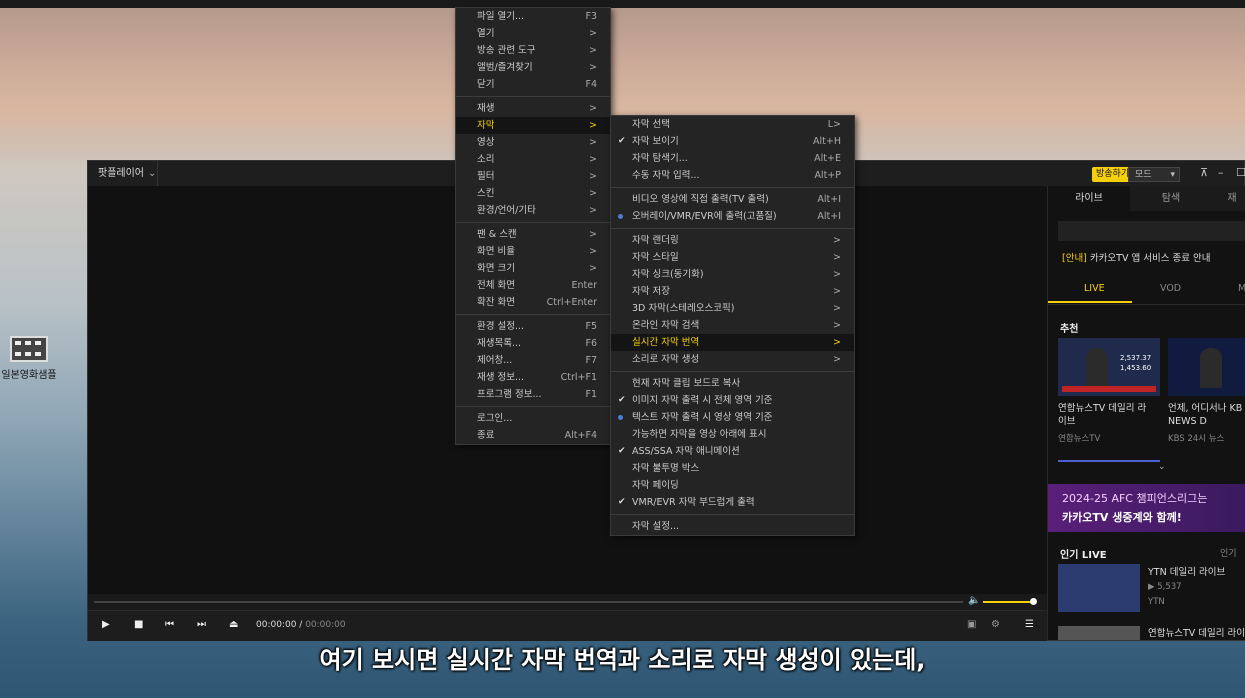  Describe the element at coordinates (1089, 198) in the screenshot. I see `tab-live: 라이브` at that location.